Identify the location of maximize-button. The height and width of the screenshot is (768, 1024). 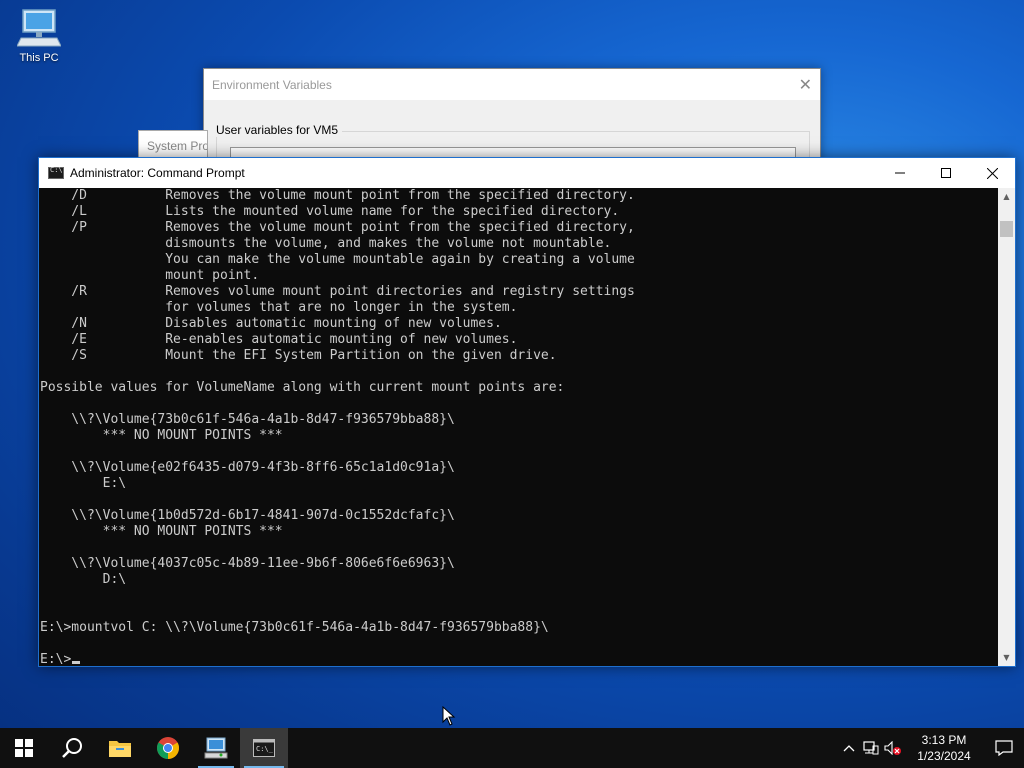
(946, 173).